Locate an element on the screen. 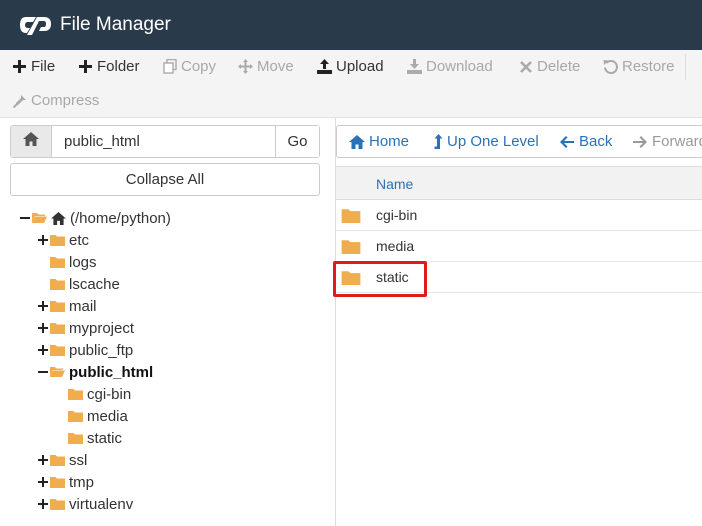 This screenshot has height=526, width=702. collapse-all-button: Collapse All is located at coordinates (165, 179).